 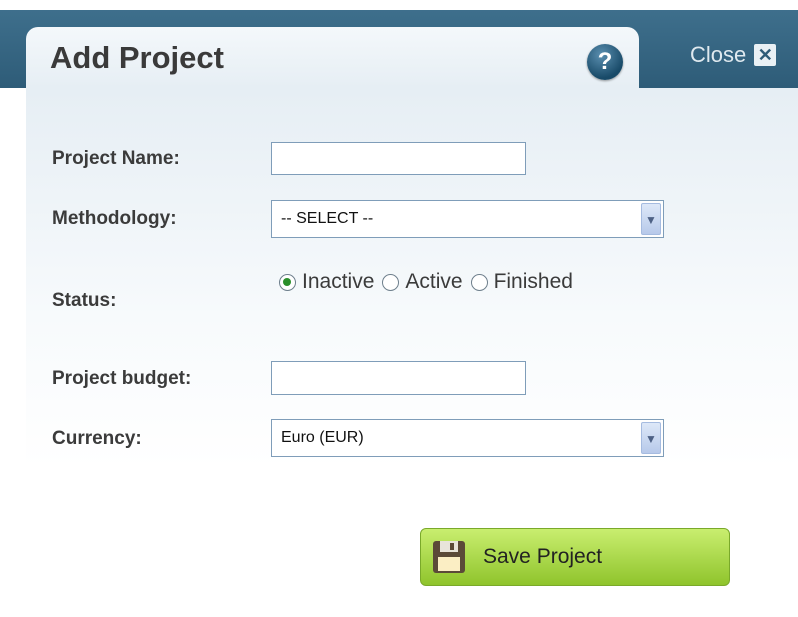 What do you see at coordinates (84, 300) in the screenshot?
I see `status-label: Status:` at bounding box center [84, 300].